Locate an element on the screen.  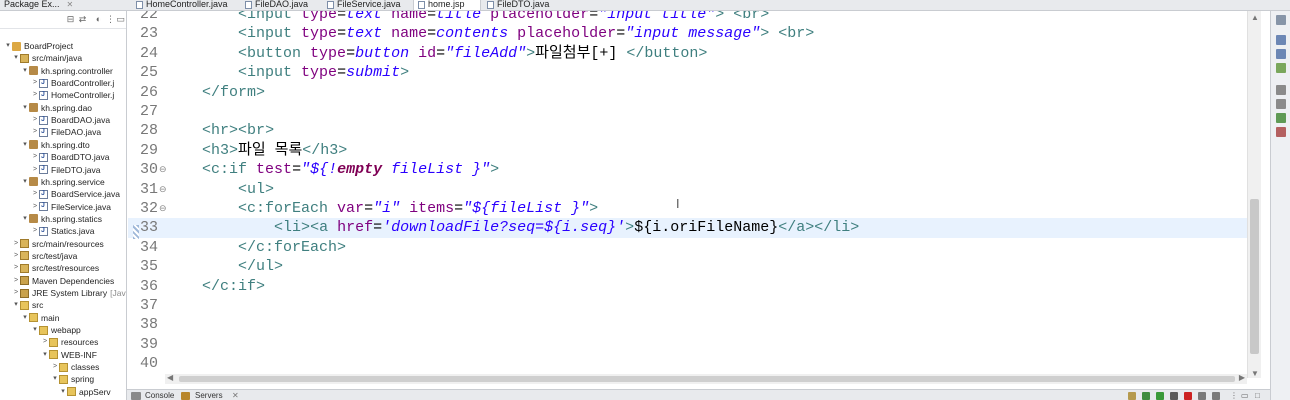
tree-item: > BoardService.java is located at coordinates (75, 194).